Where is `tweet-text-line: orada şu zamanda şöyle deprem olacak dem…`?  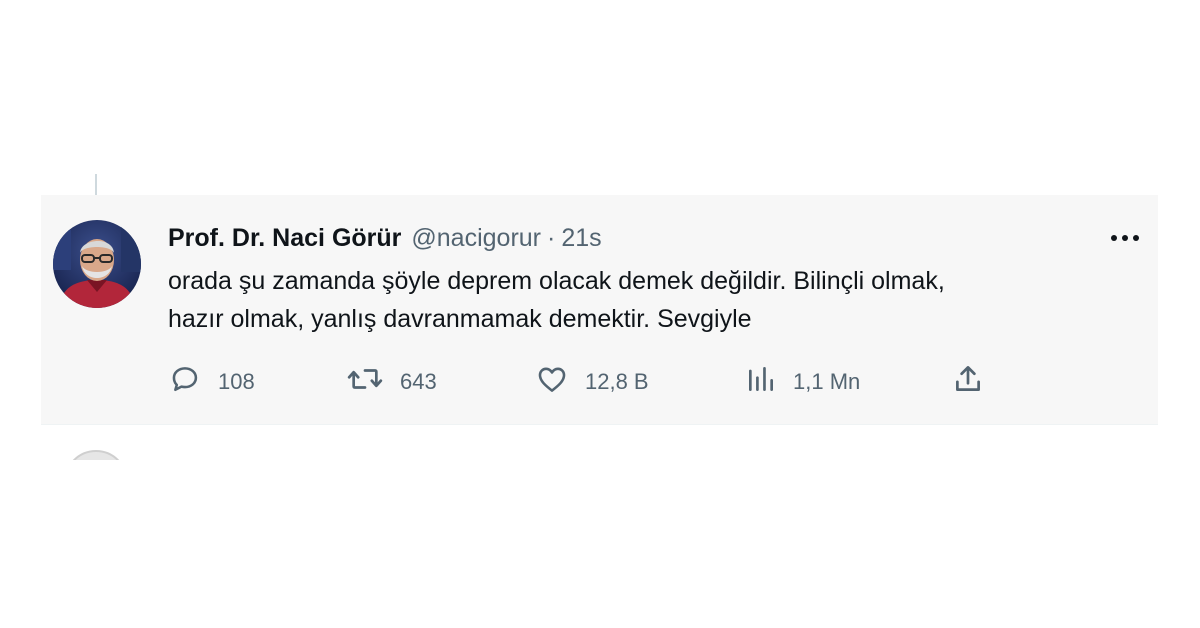 tweet-text-line: orada şu zamanda şöyle deprem olacak dem… is located at coordinates (556, 281).